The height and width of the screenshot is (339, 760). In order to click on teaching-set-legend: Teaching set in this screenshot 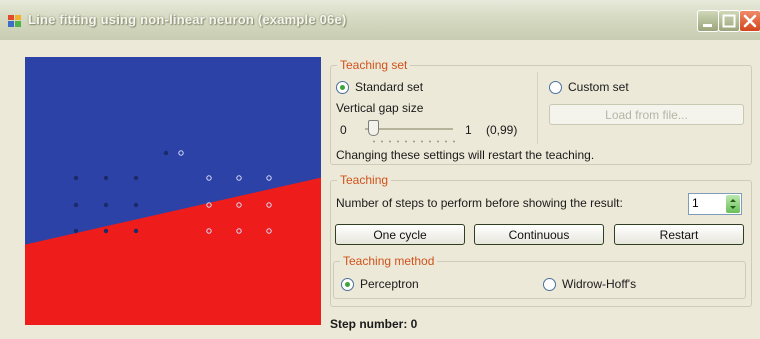, I will do `click(374, 65)`.